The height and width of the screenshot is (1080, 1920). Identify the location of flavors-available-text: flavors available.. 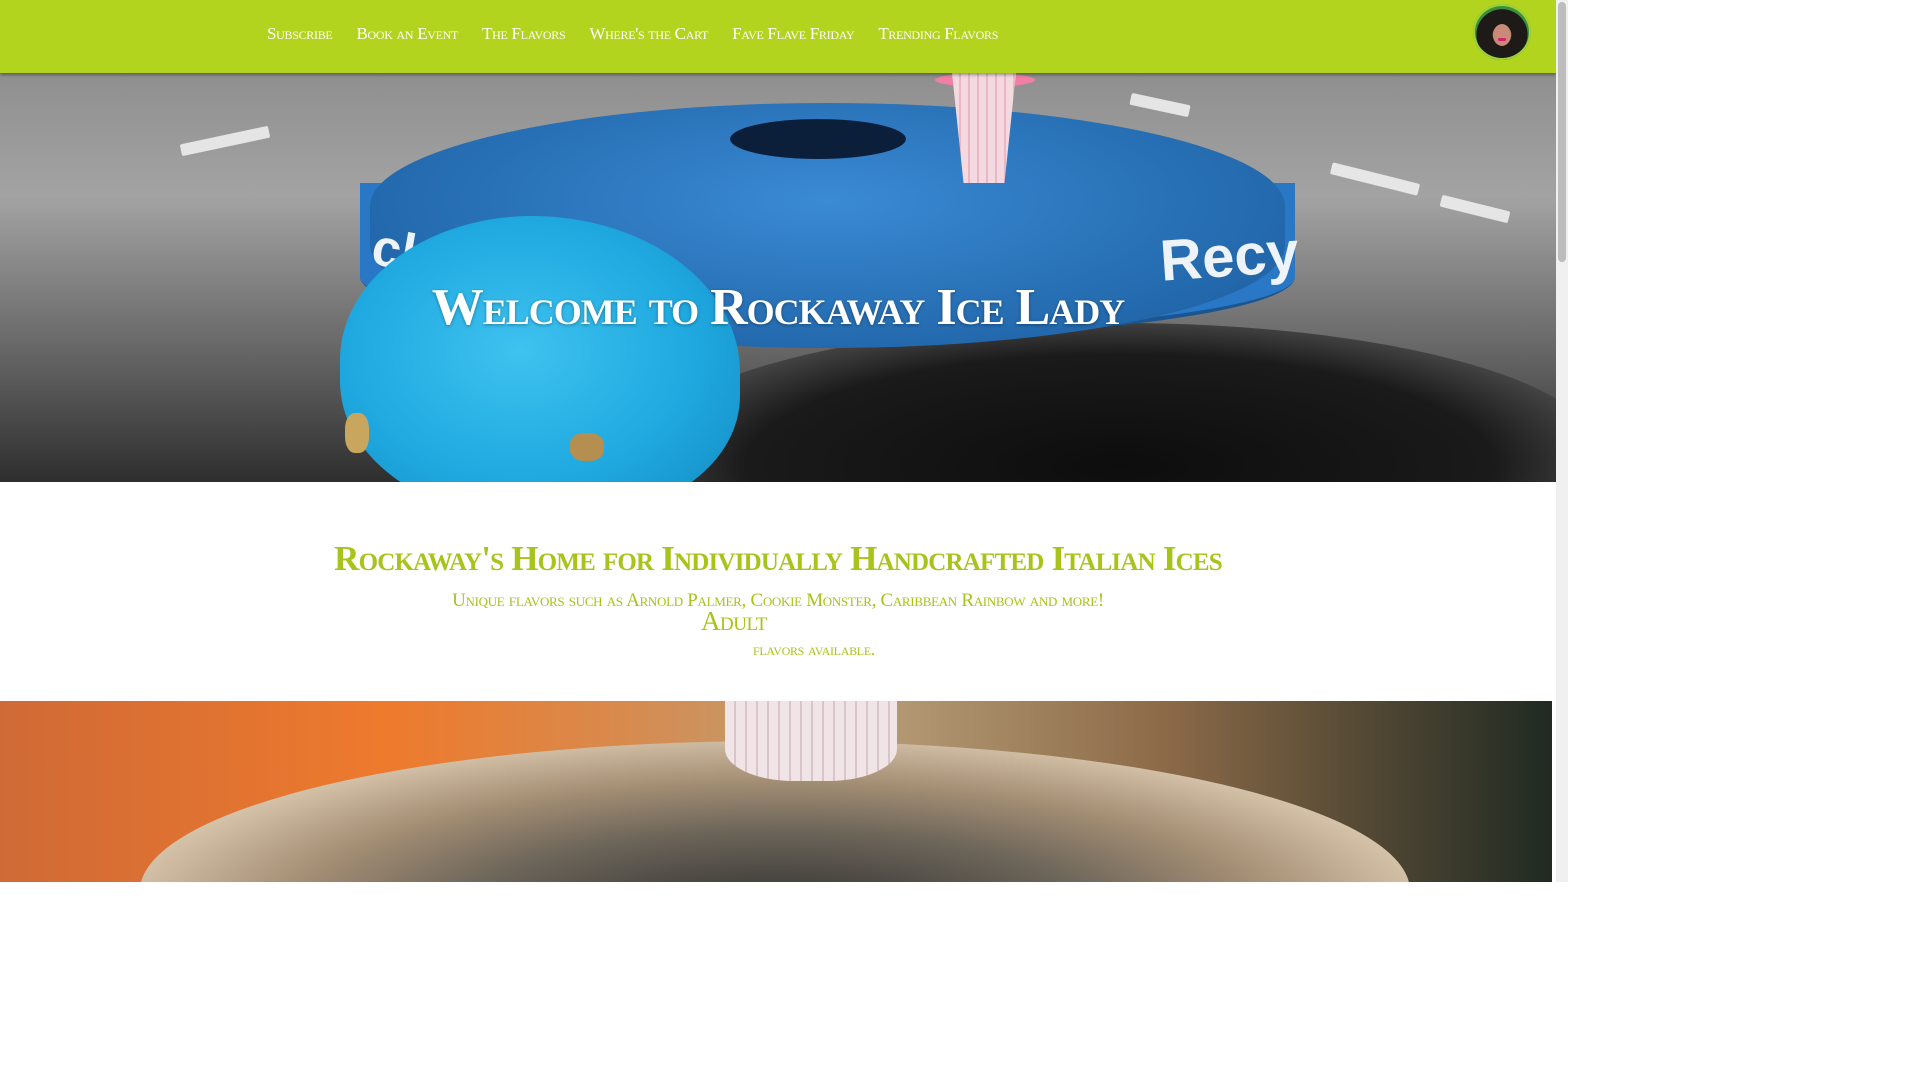
(814, 649).